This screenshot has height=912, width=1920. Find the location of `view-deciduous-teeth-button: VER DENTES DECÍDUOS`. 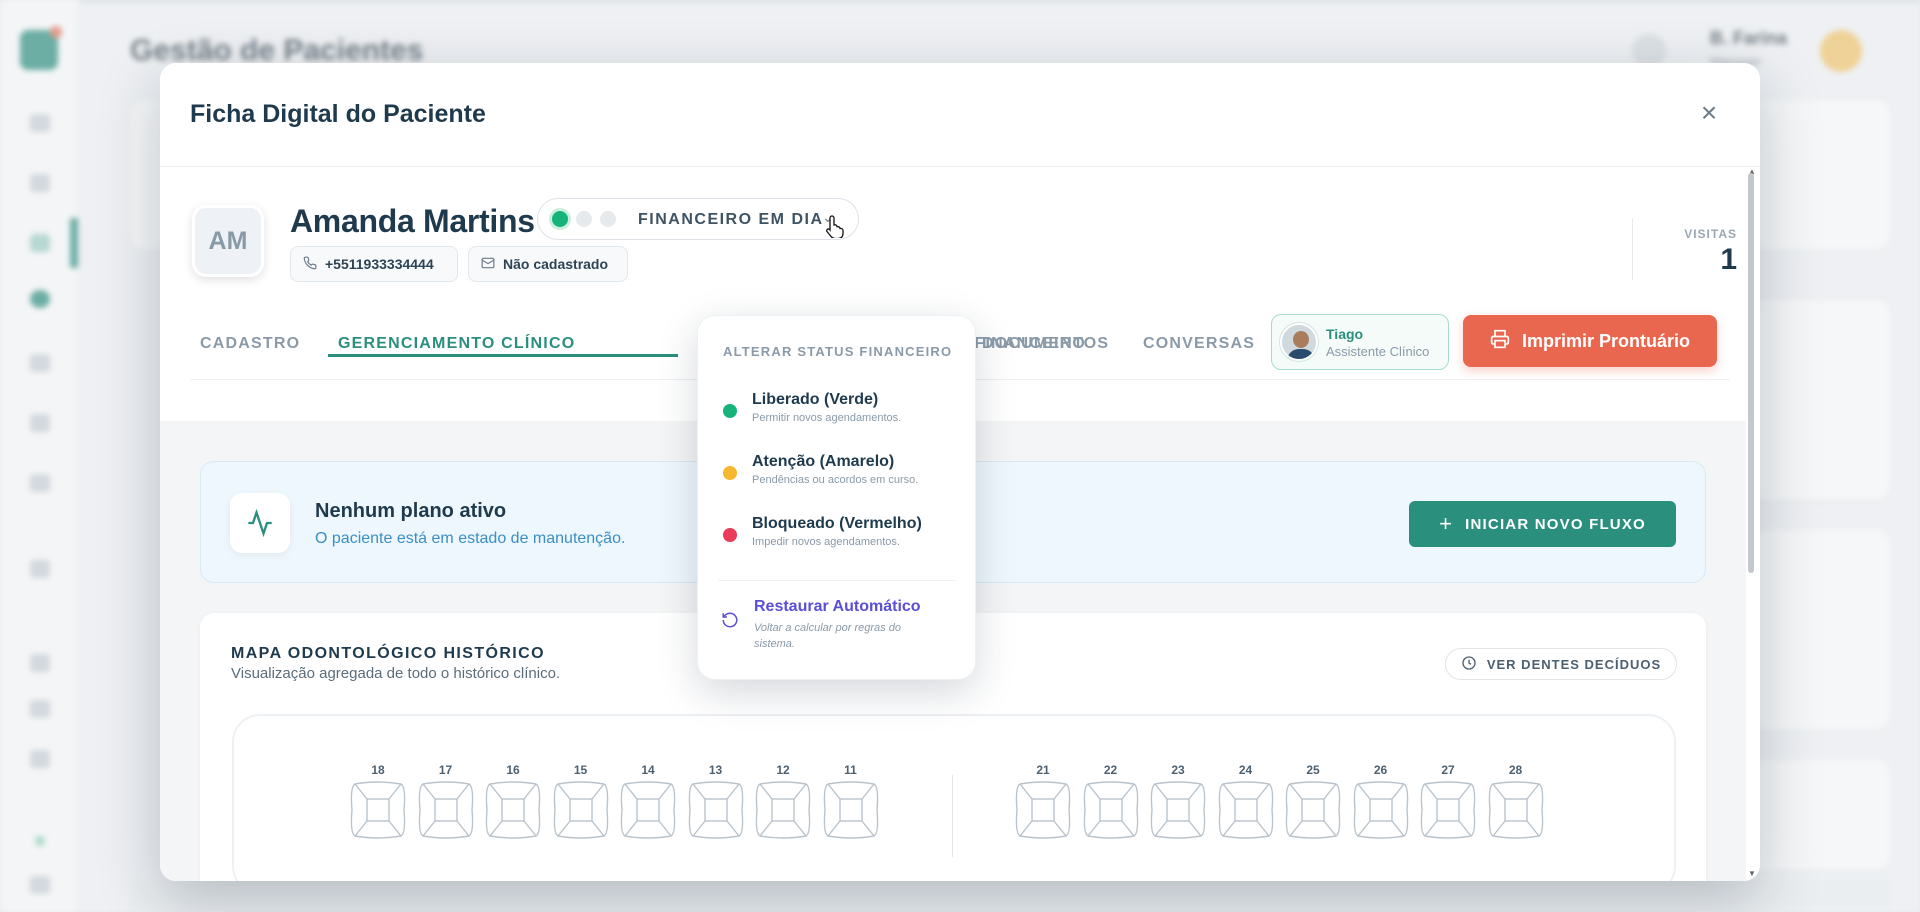

view-deciduous-teeth-button: VER DENTES DECÍDUOS is located at coordinates (1561, 664).